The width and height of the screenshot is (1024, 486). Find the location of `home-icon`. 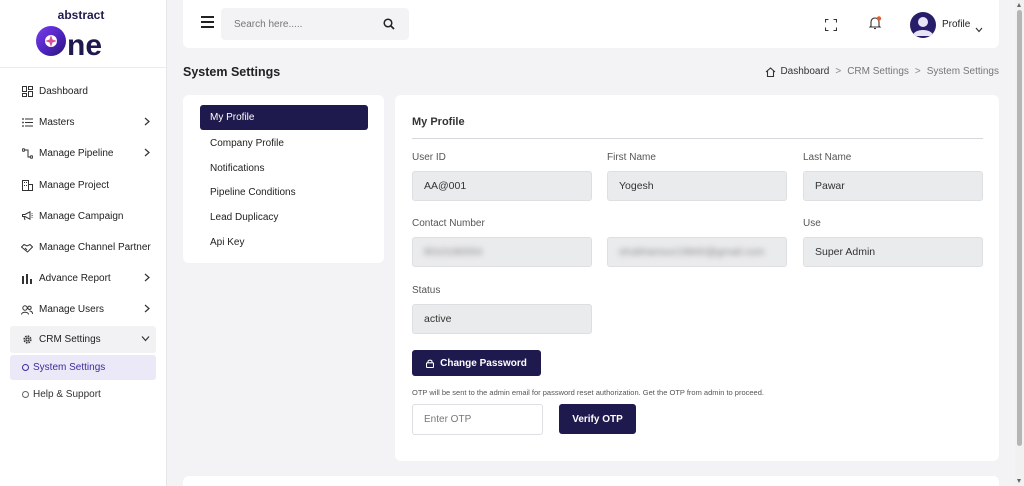

home-icon is located at coordinates (770, 71).